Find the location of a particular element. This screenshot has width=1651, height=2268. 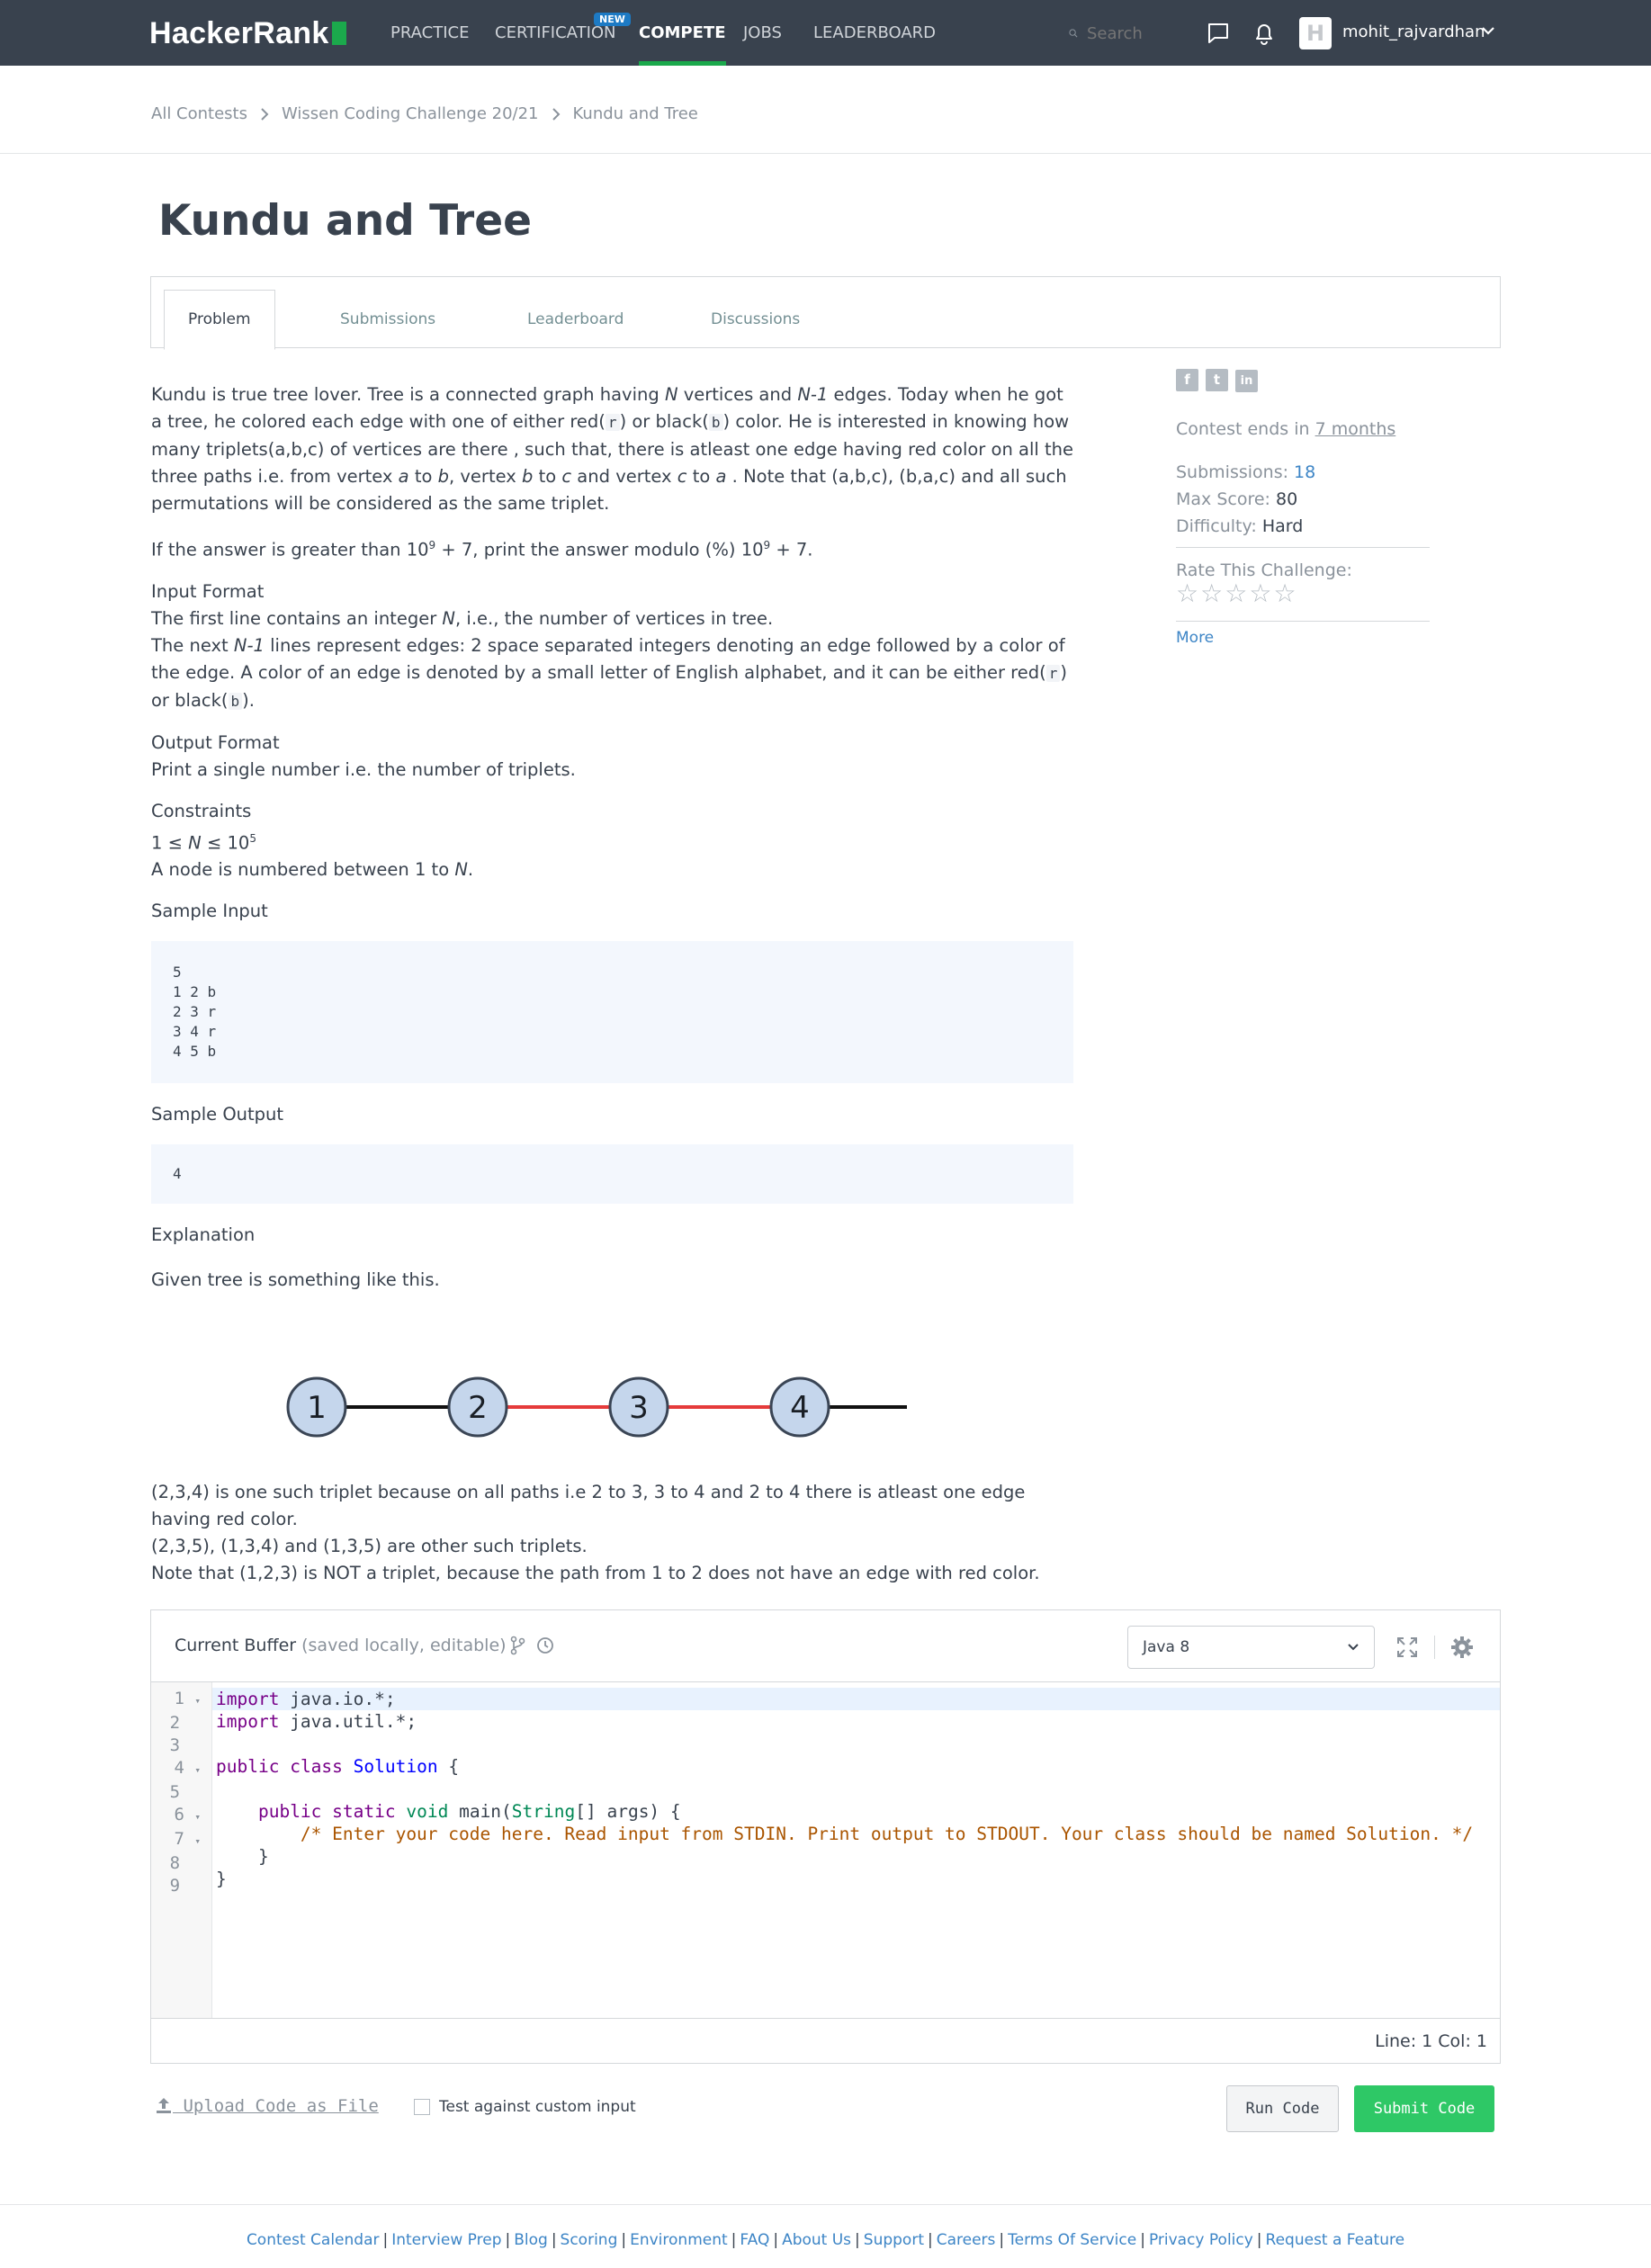

sample-input-block: 5 1 2 b 2 3 r 3 4 r 4 5 b is located at coordinates (612, 1012).